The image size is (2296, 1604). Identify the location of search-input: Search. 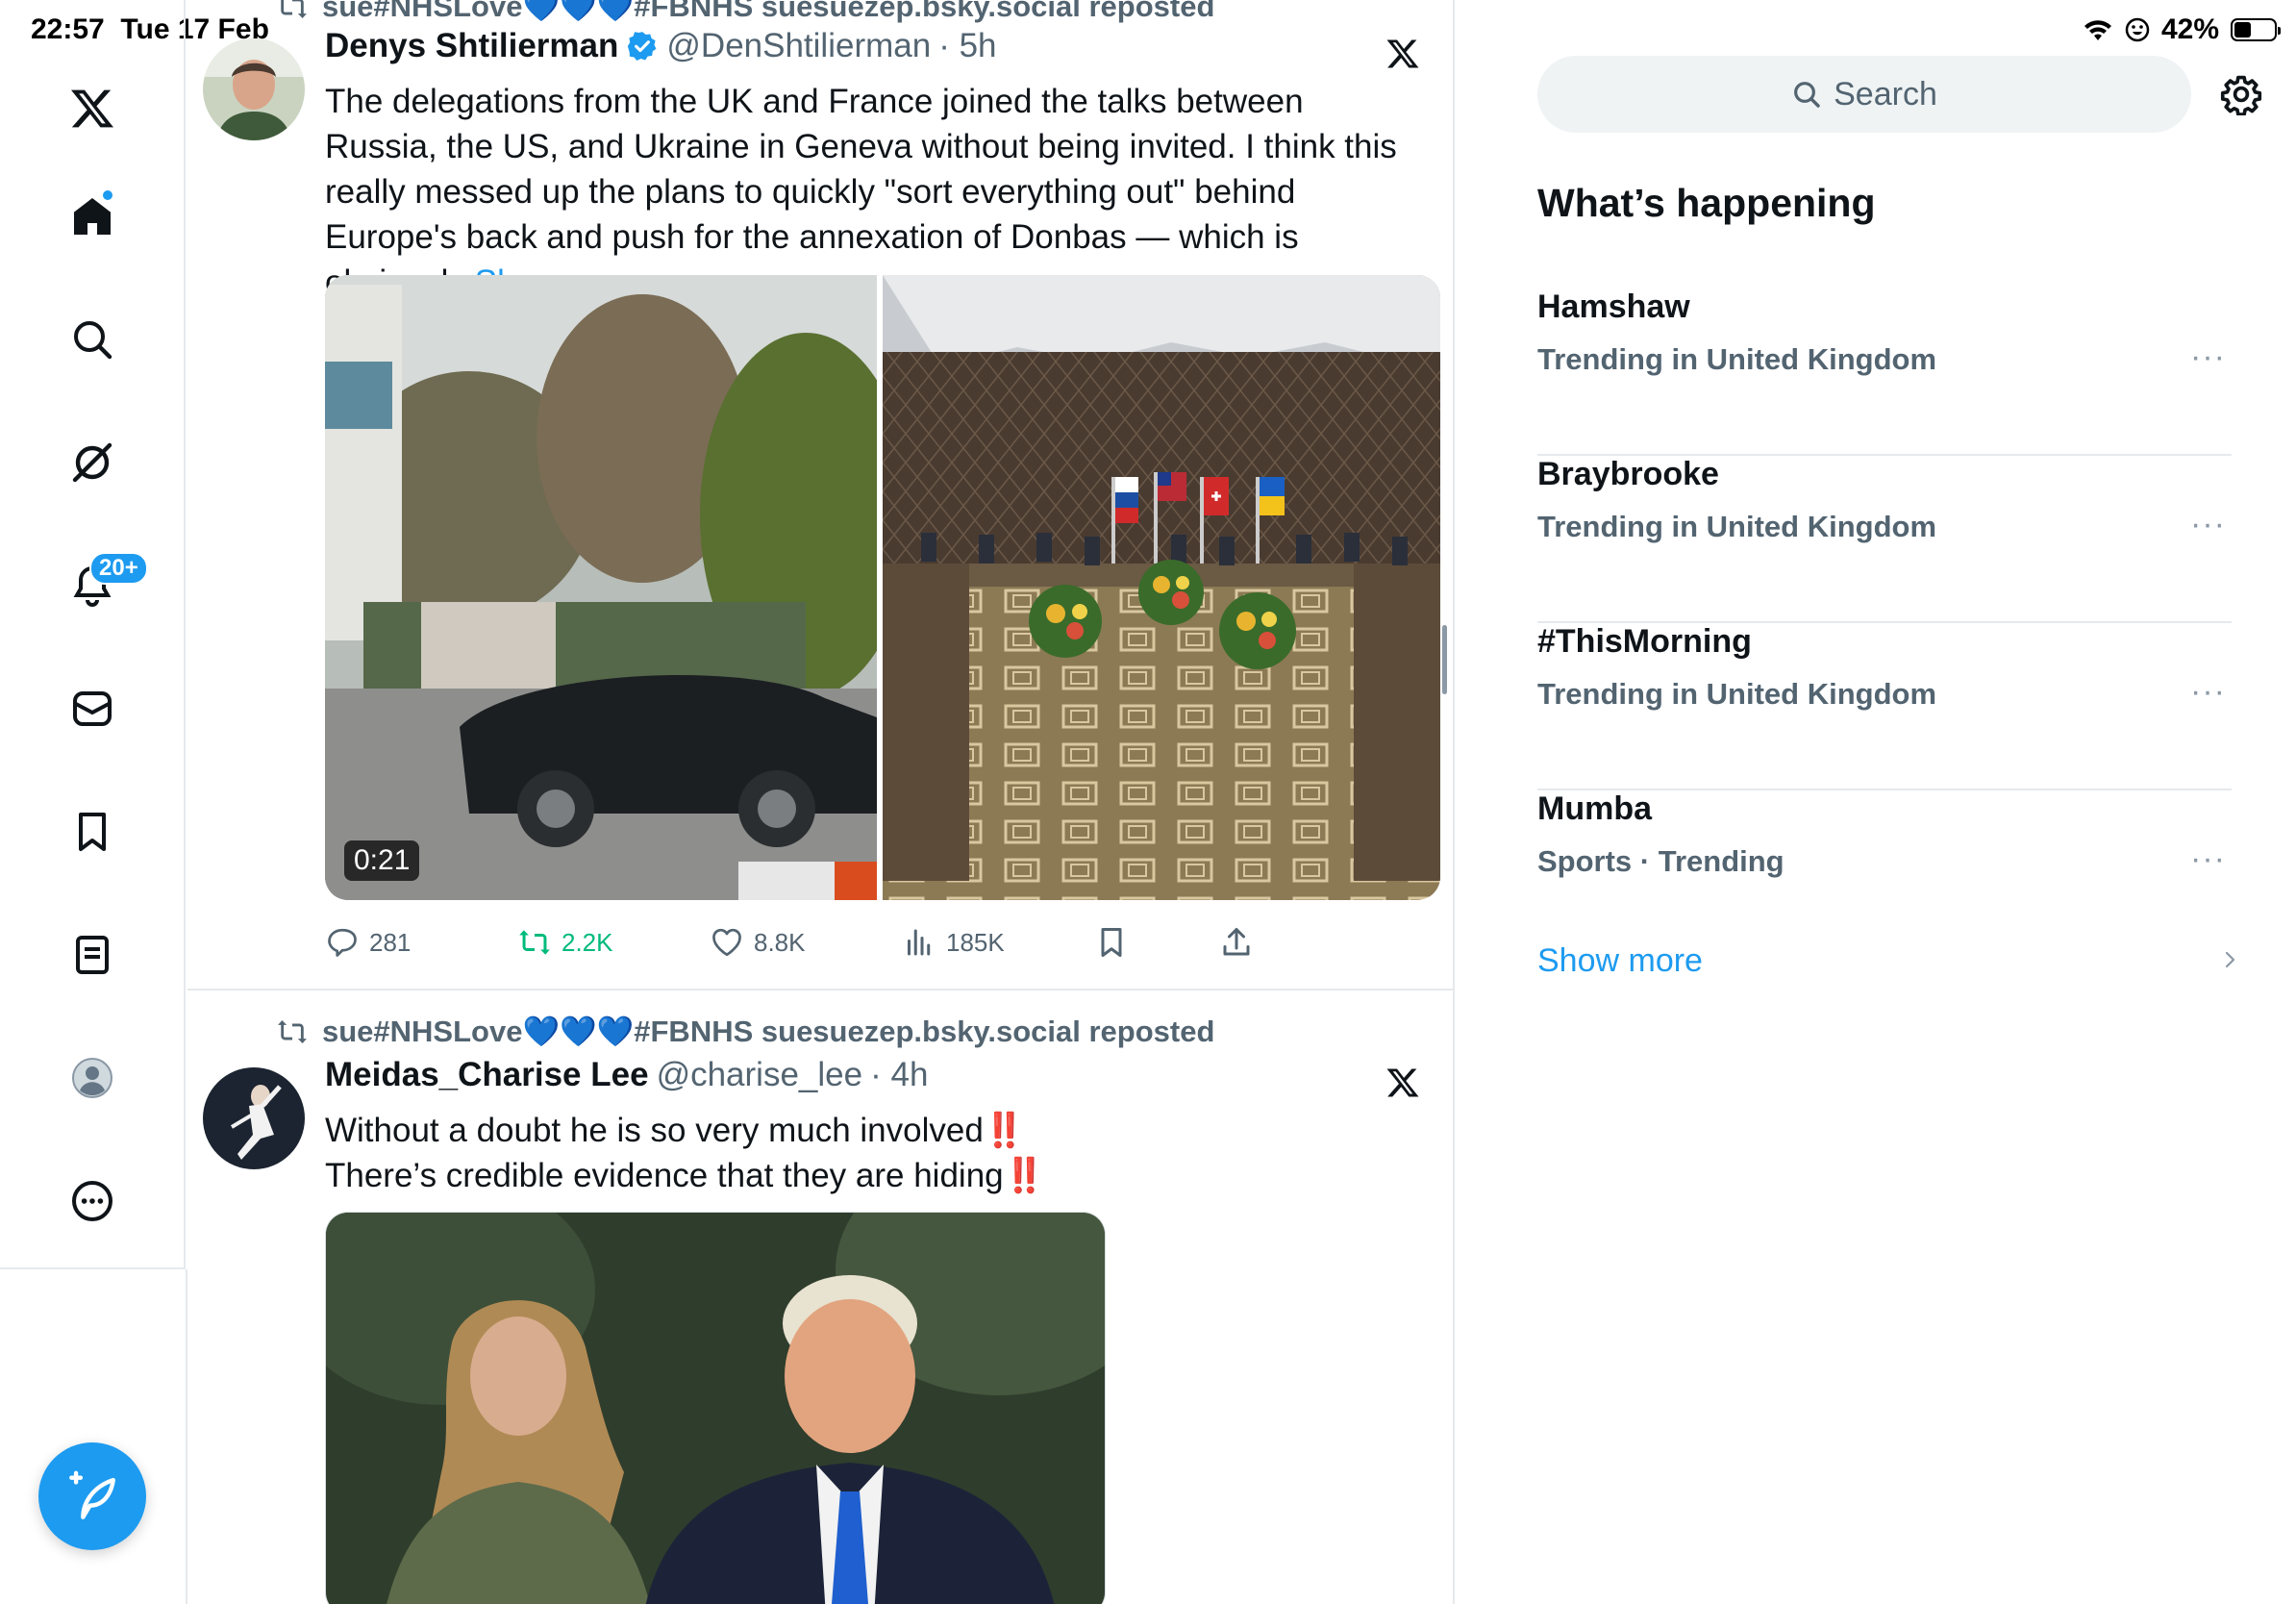
(1864, 94).